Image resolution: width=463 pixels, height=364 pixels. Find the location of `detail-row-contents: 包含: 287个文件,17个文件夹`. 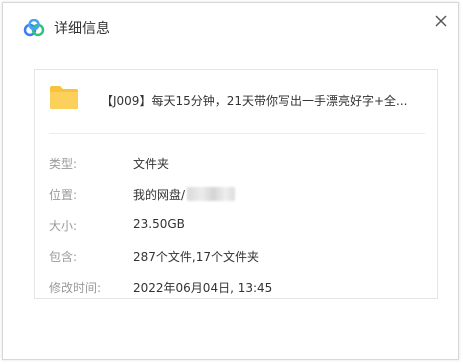

detail-row-contents: 包含: 287个文件,17个文件夹 is located at coordinates (237, 257).